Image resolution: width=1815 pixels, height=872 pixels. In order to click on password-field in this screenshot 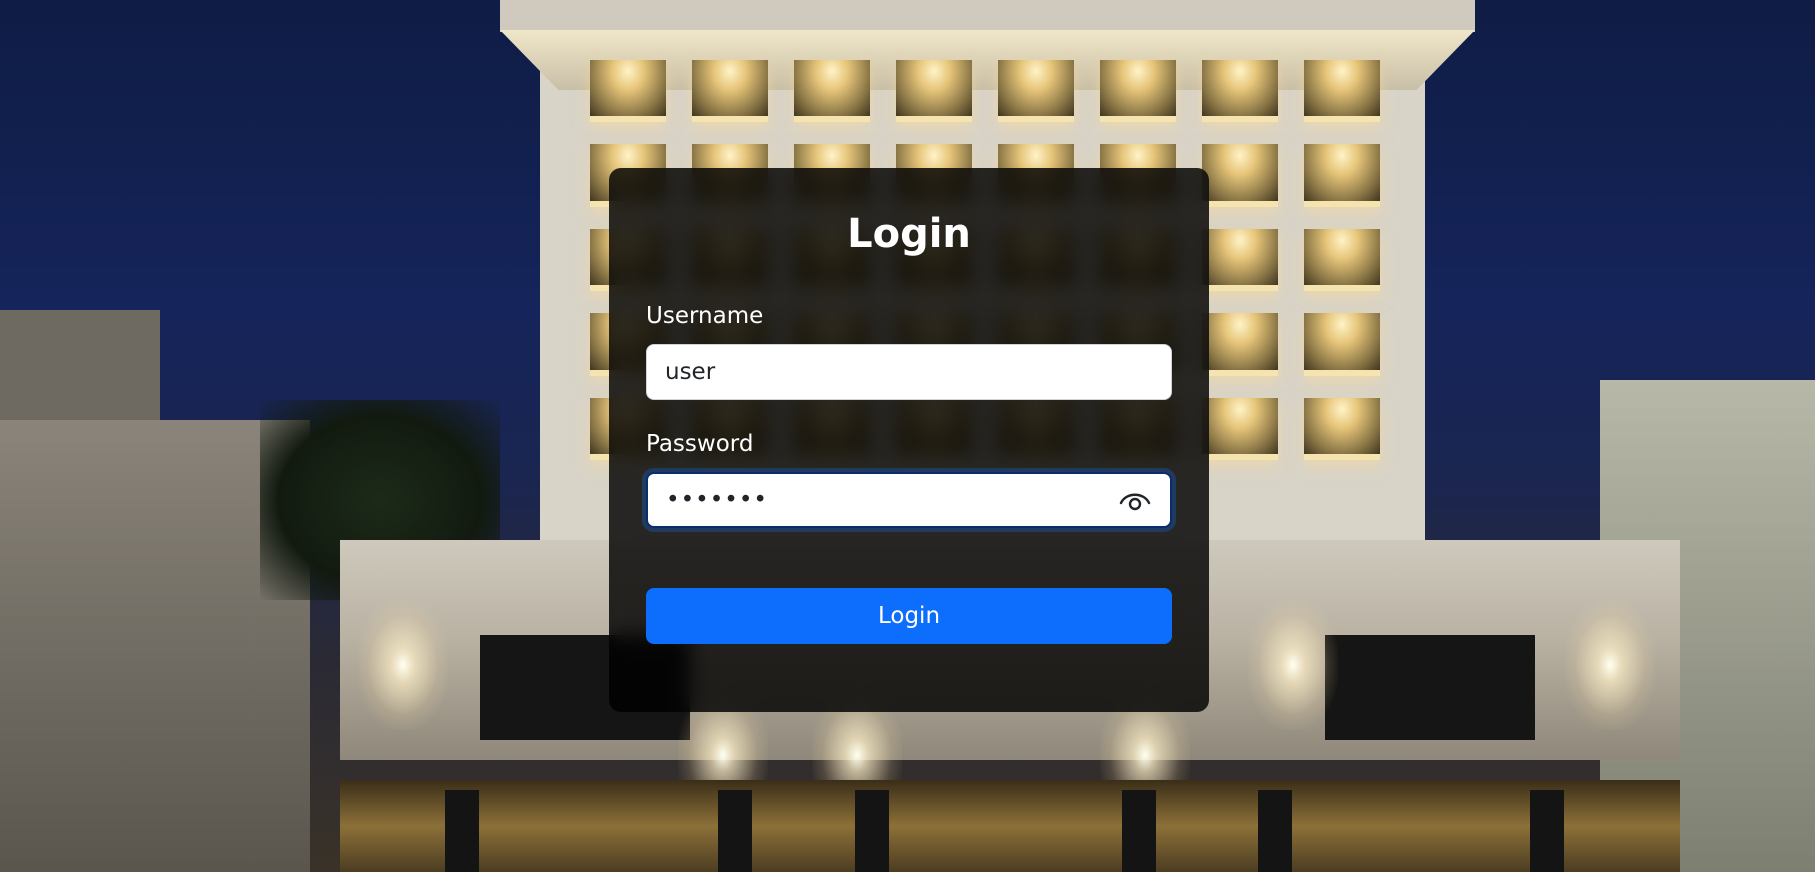, I will do `click(909, 500)`.